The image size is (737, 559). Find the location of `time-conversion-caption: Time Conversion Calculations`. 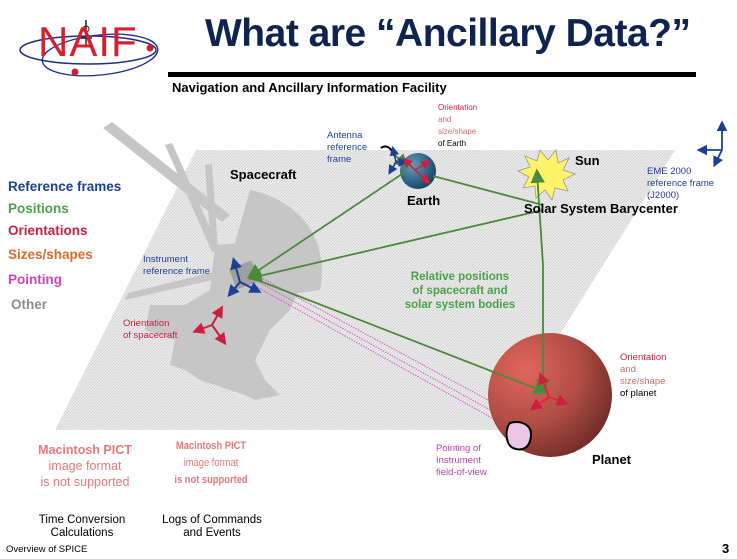

time-conversion-caption: Time Conversion Calculations is located at coordinates (82, 527).